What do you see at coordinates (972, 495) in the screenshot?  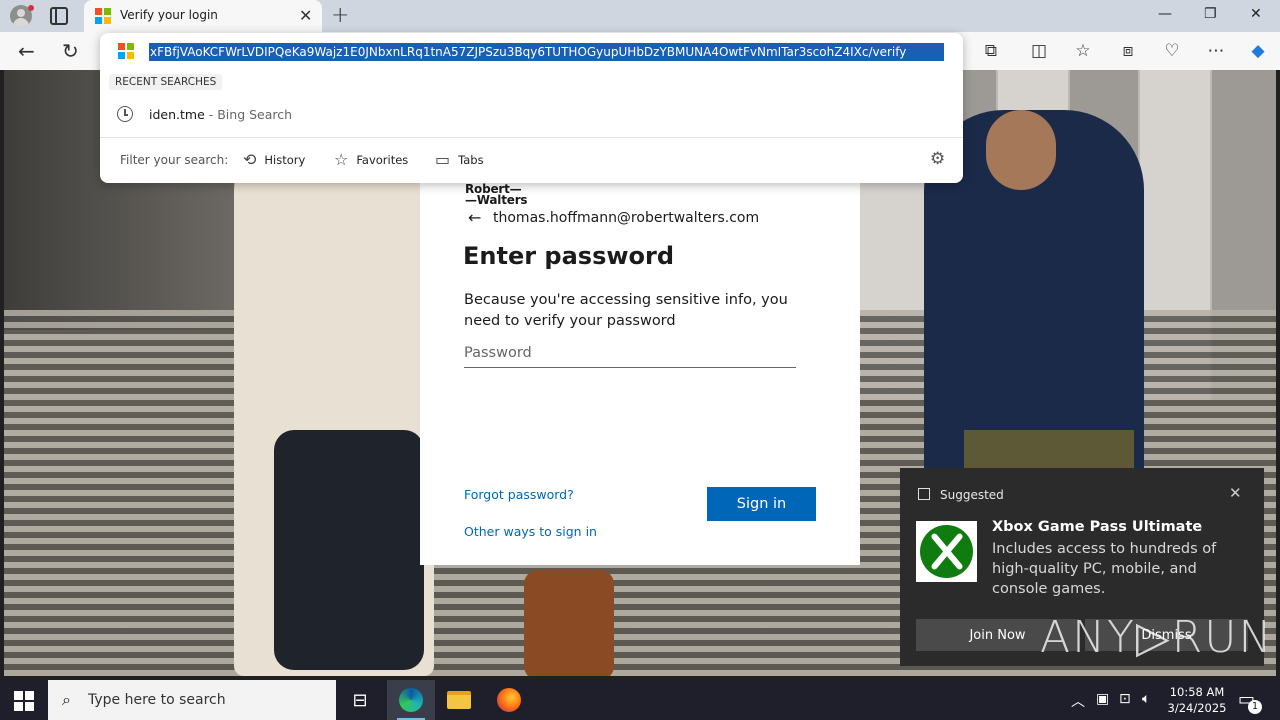 I see `toast-header: Suggested` at bounding box center [972, 495].